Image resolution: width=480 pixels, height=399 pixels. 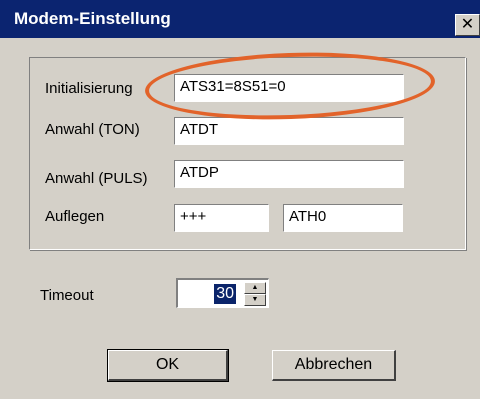 I want to click on timeout-label: Timeout, so click(x=67, y=295).